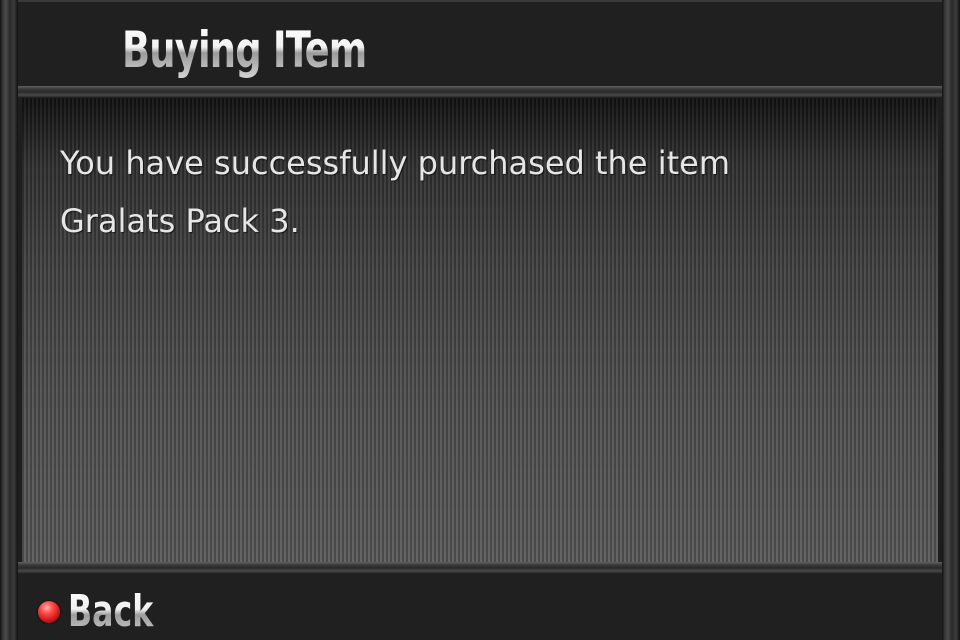 The width and height of the screenshot is (960, 640). I want to click on right-frame-rail, so click(951, 320).